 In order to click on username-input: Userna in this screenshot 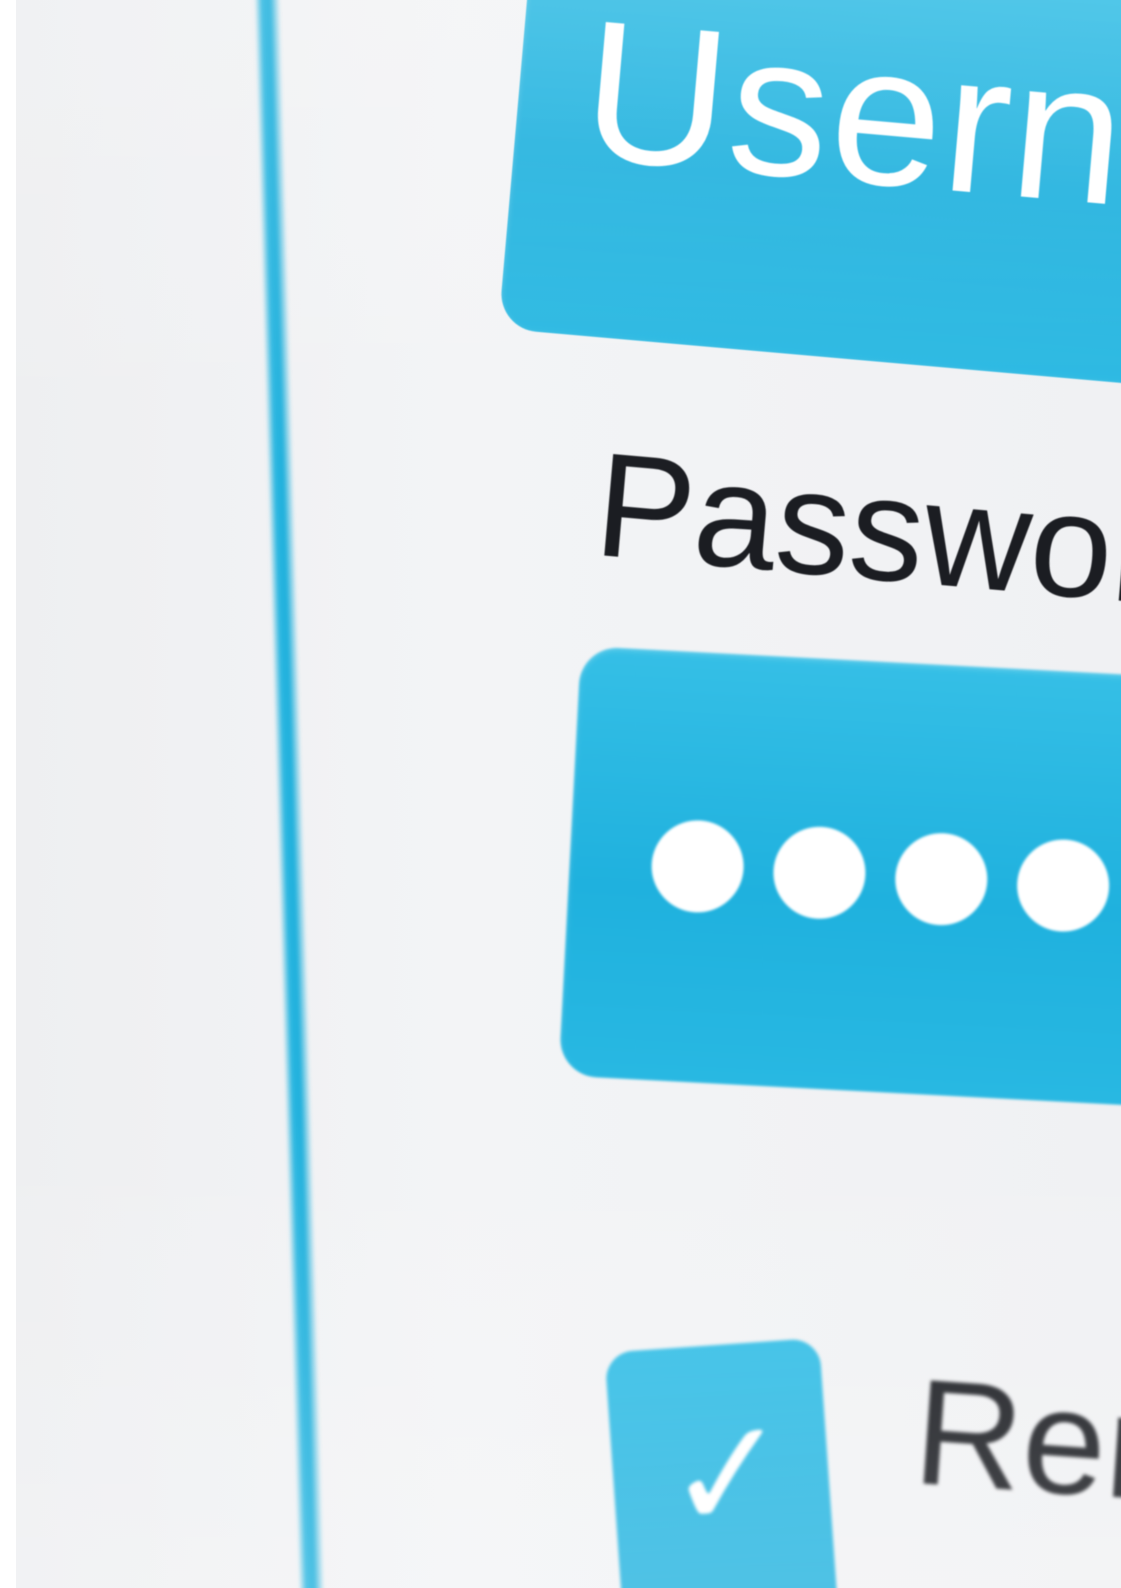, I will do `click(809, 197)`.